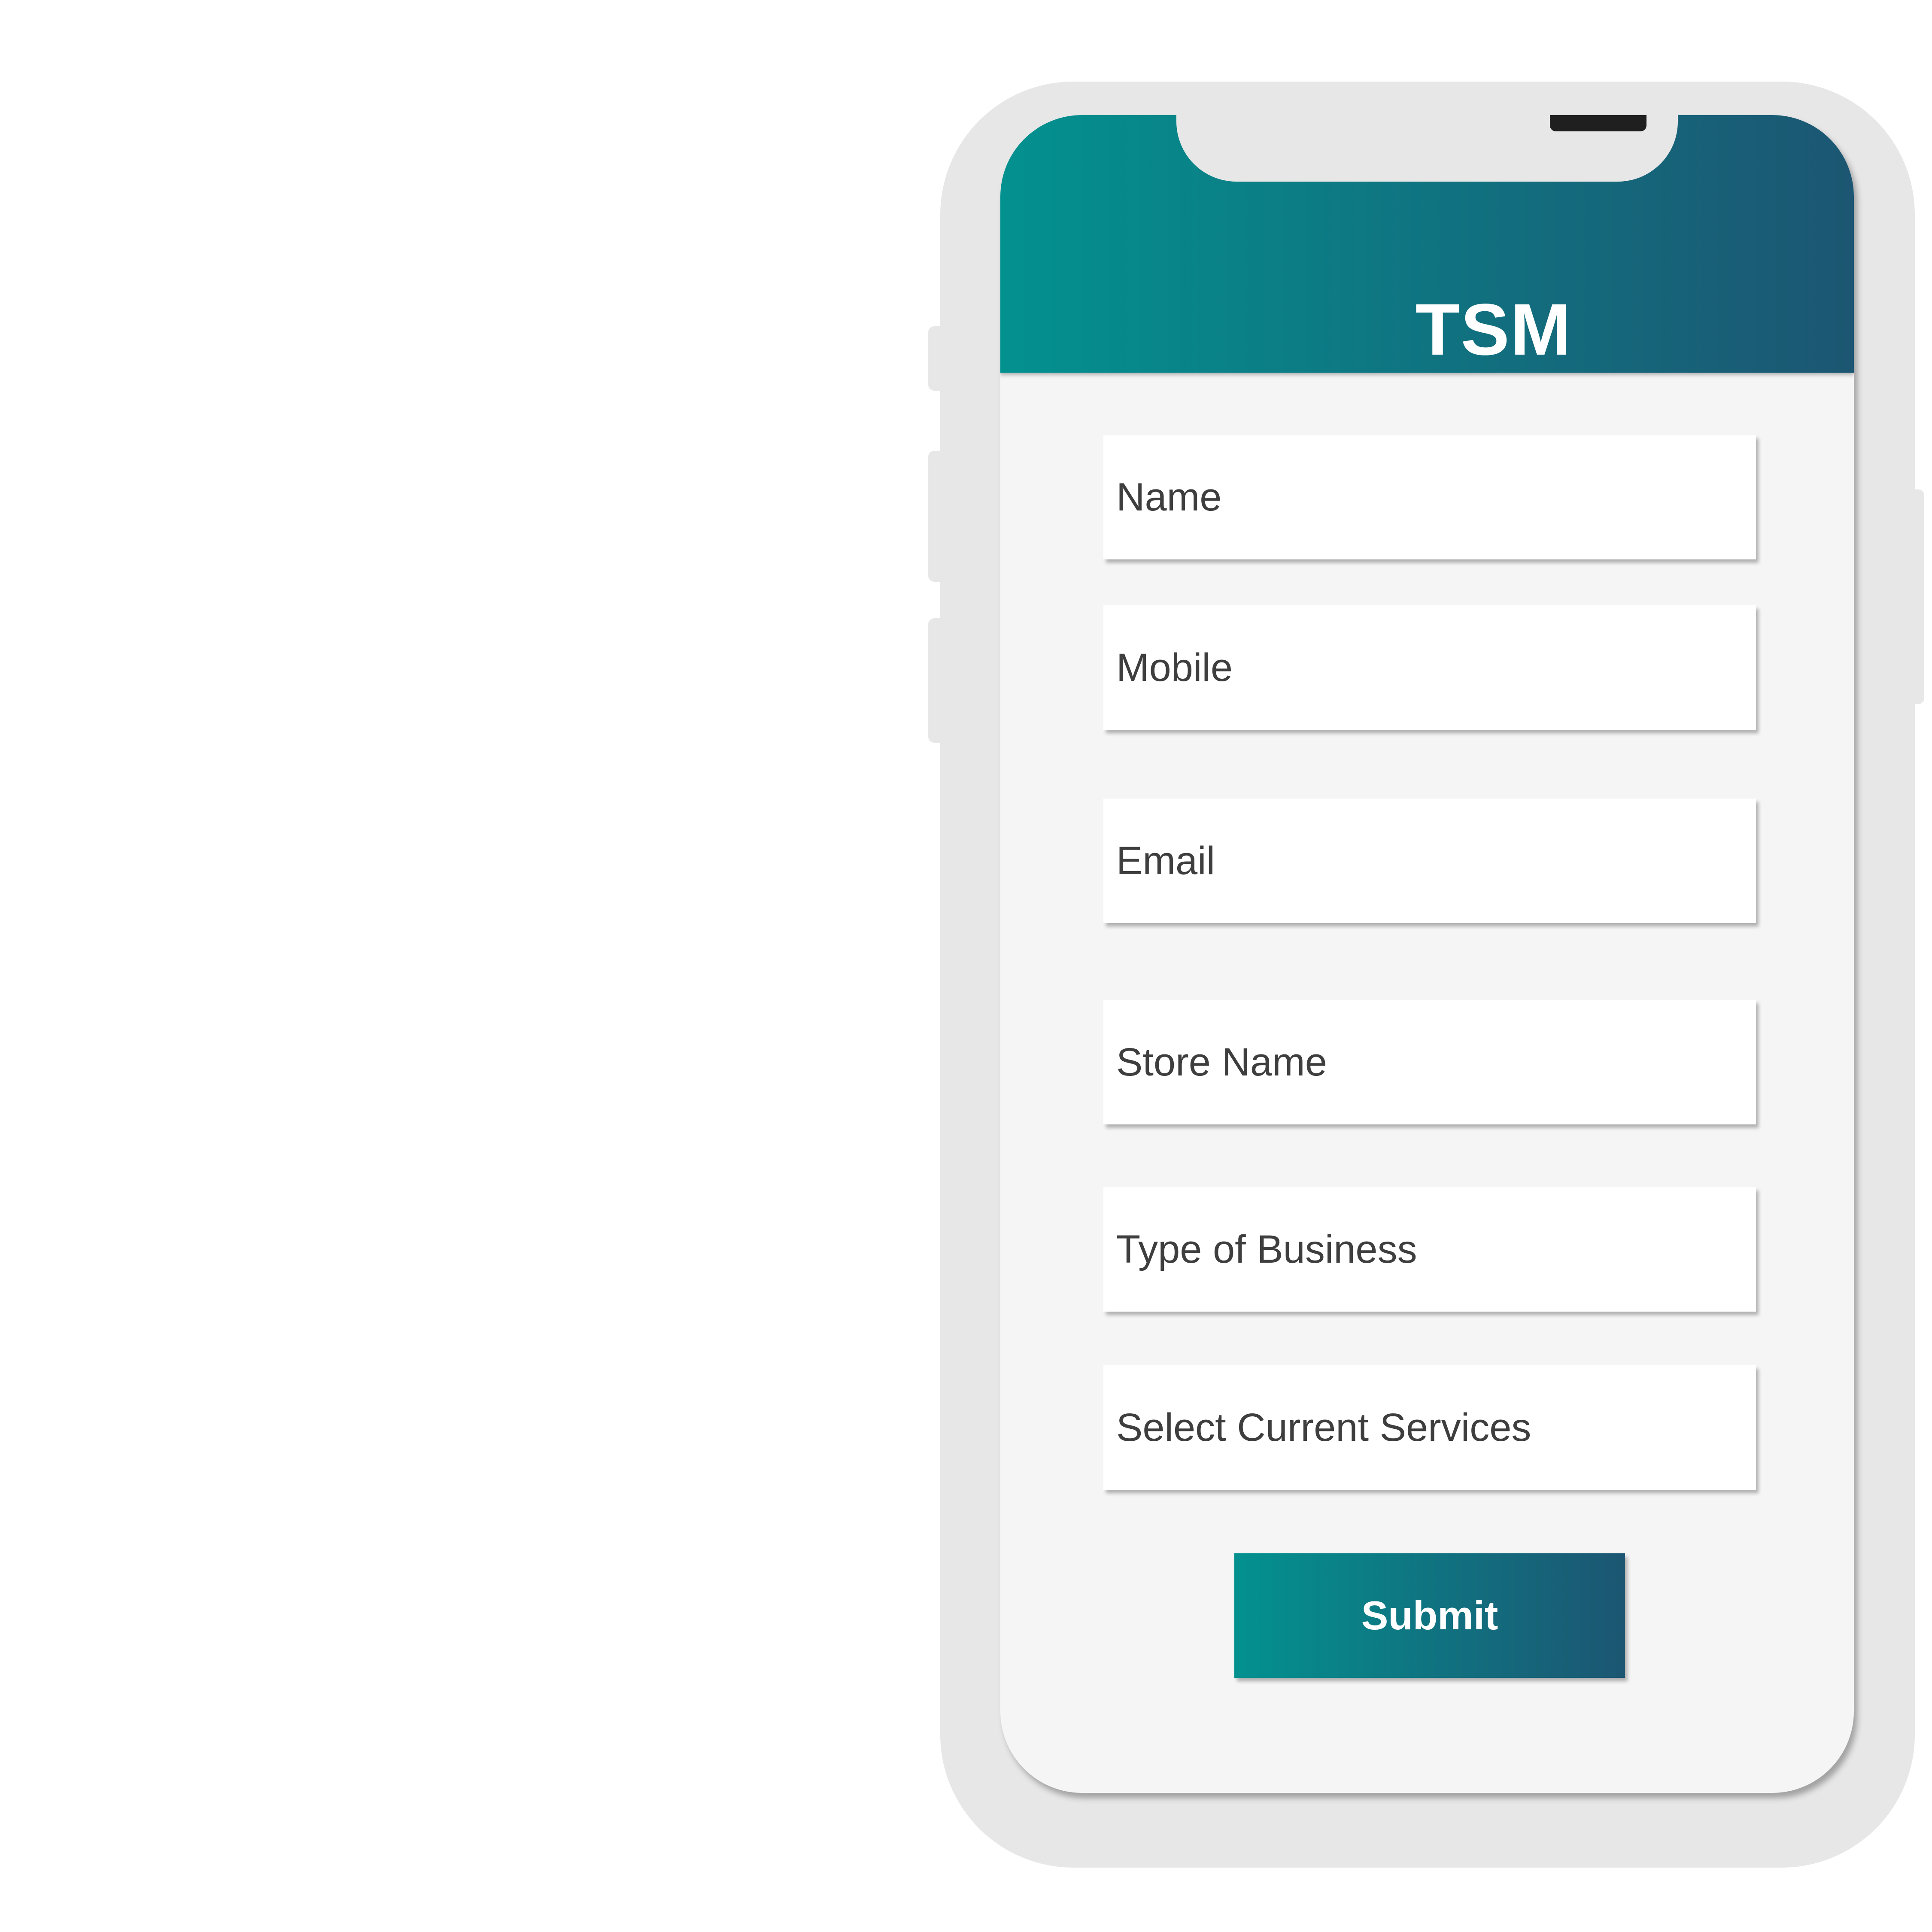 The image size is (1932, 1932). Describe the element at coordinates (1598, 123) in the screenshot. I see `speaker-grille` at that location.